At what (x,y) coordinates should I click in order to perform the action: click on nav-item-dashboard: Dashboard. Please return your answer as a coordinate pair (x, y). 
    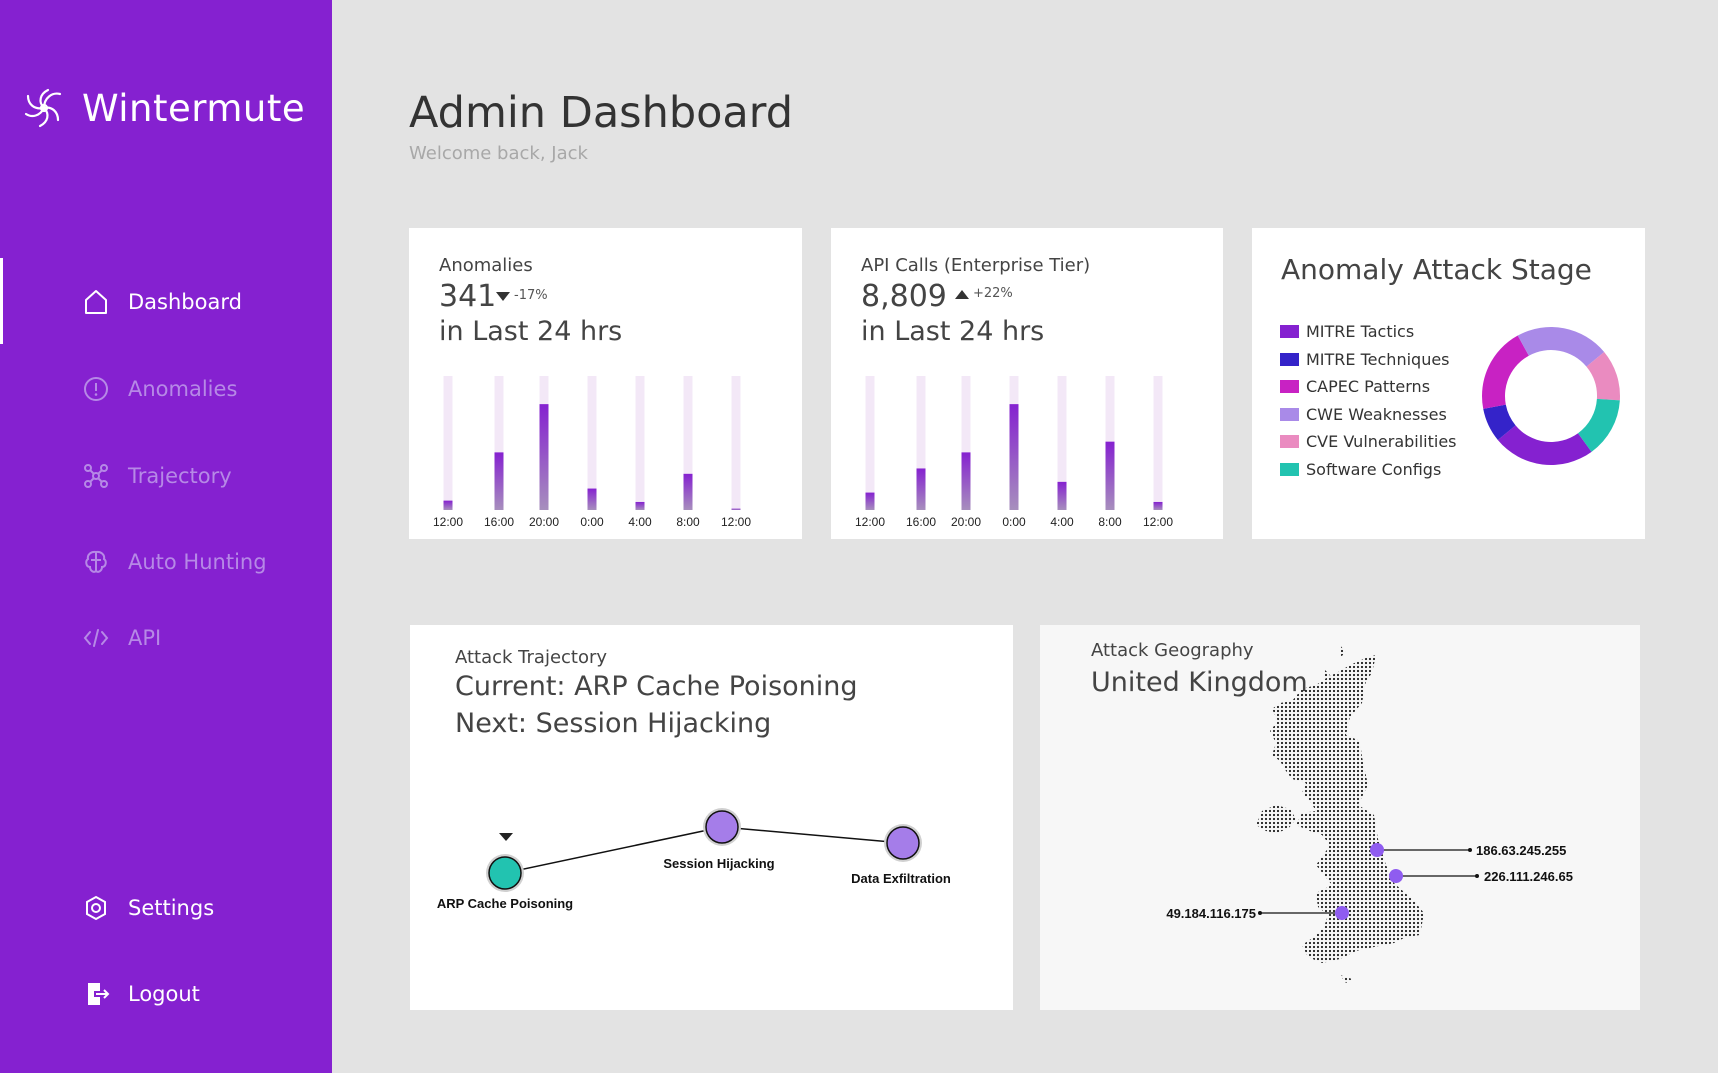
    Looking at the image, I should click on (162, 302).